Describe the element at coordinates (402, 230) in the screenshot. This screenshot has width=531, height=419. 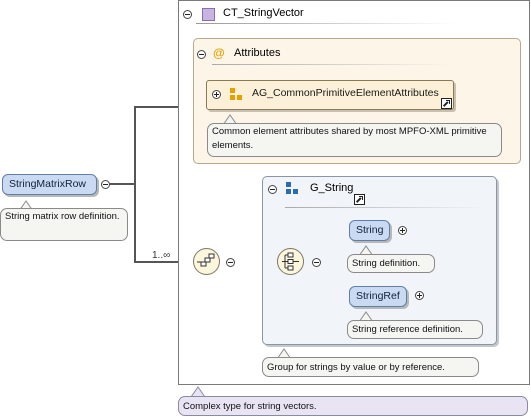
I see `child-element-string-expand-toggle` at that location.